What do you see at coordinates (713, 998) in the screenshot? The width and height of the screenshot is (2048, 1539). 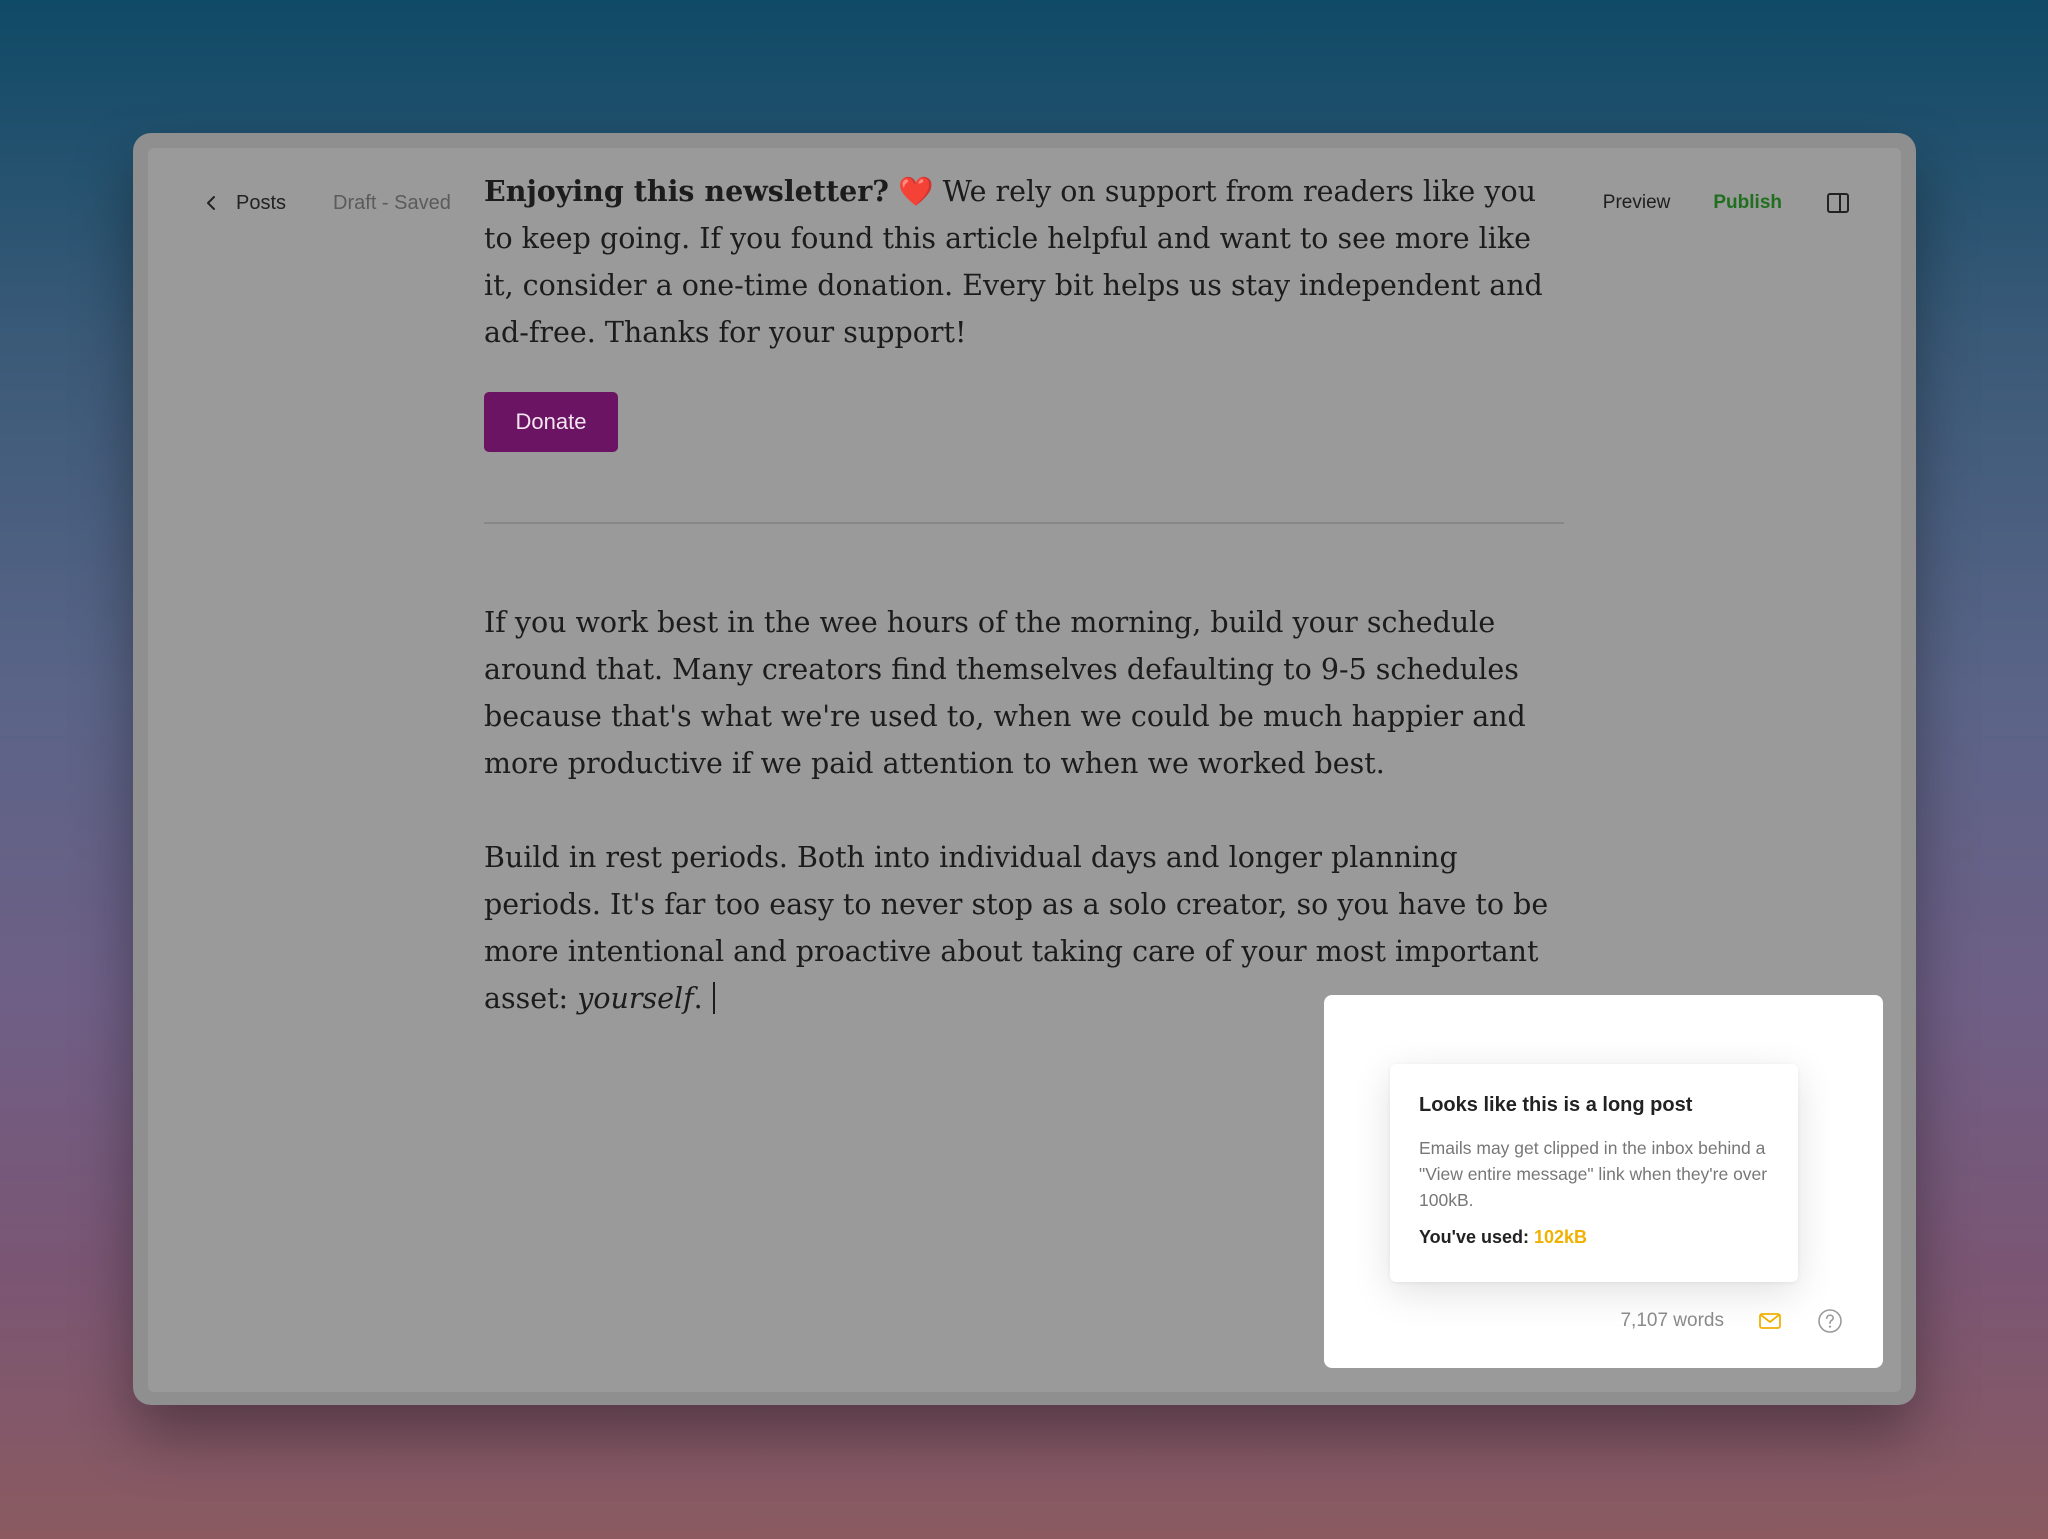 I see `text-cursor` at bounding box center [713, 998].